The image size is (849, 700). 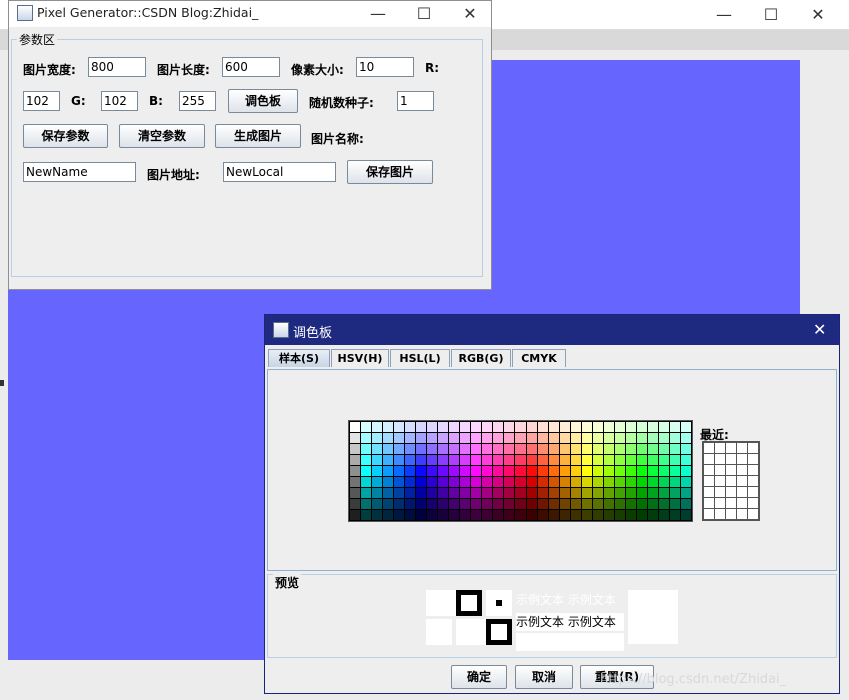 What do you see at coordinates (65, 136) in the screenshot?
I see `save-params-button: 保存参数` at bounding box center [65, 136].